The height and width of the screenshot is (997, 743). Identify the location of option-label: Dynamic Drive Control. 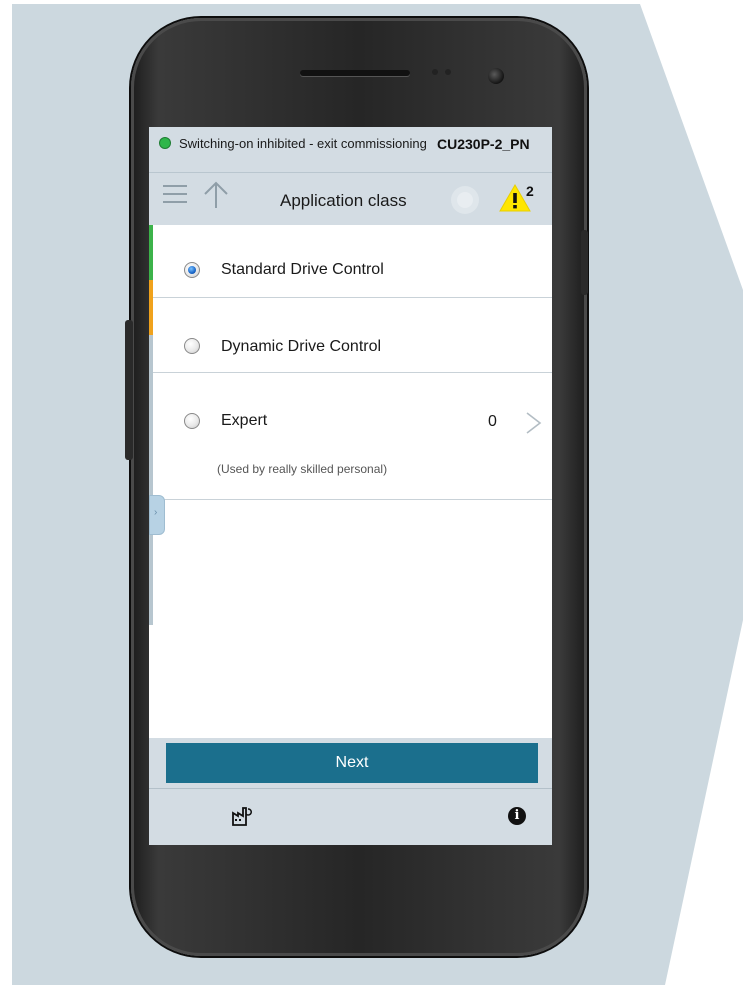
(301, 346).